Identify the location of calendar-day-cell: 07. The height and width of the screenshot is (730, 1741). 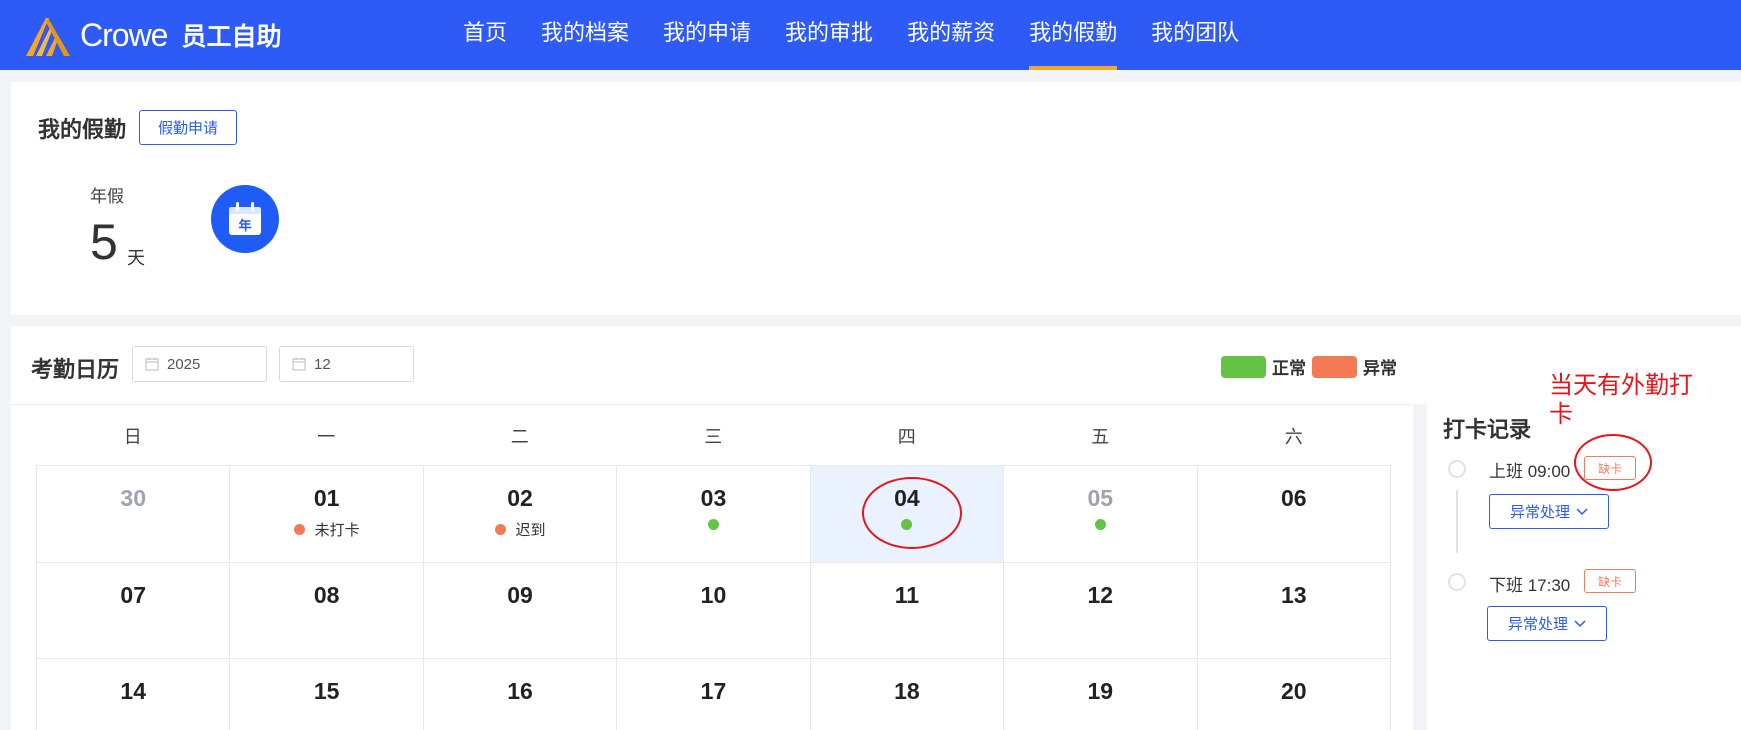
(134, 610).